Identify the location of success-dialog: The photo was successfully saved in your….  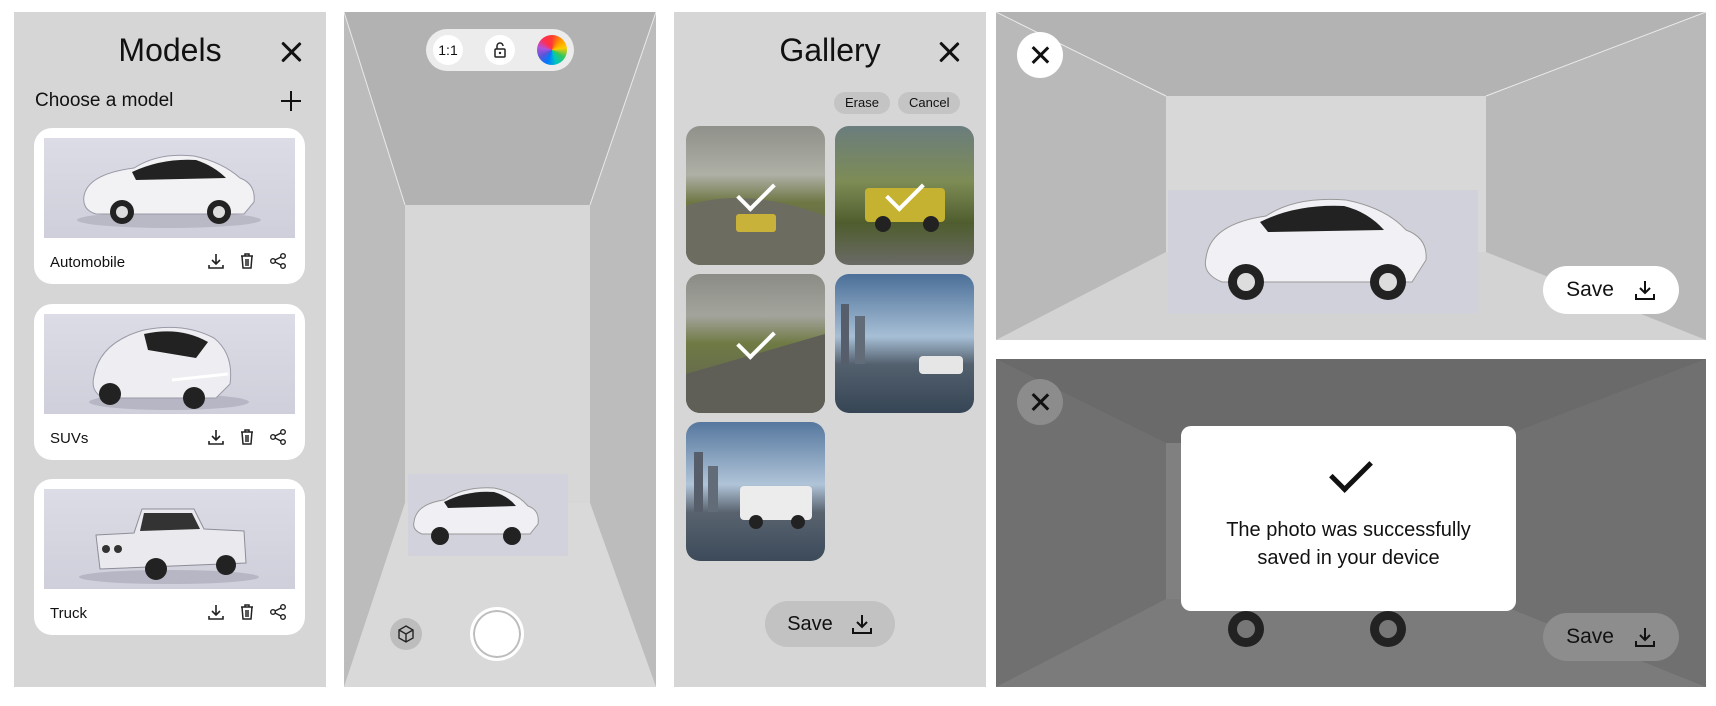
(1348, 518).